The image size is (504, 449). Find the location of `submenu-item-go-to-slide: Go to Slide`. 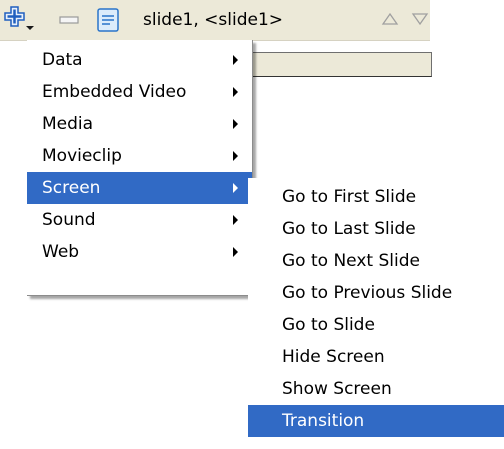

submenu-item-go-to-slide: Go to Slide is located at coordinates (376, 325).